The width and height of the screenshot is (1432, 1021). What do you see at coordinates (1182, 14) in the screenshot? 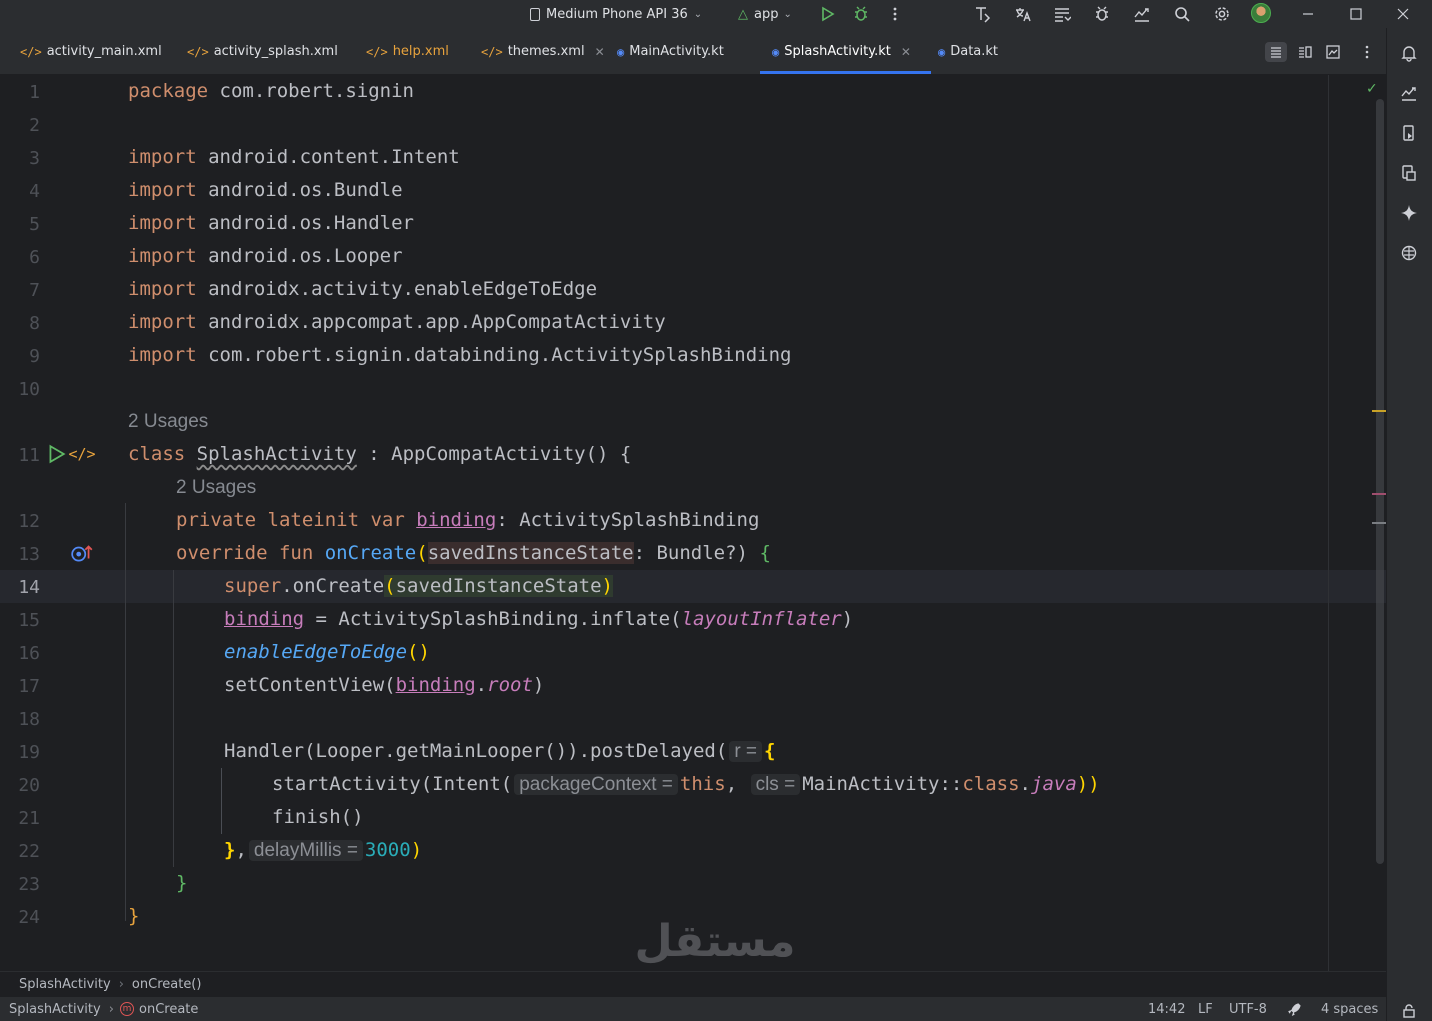
I see `search-icon` at bounding box center [1182, 14].